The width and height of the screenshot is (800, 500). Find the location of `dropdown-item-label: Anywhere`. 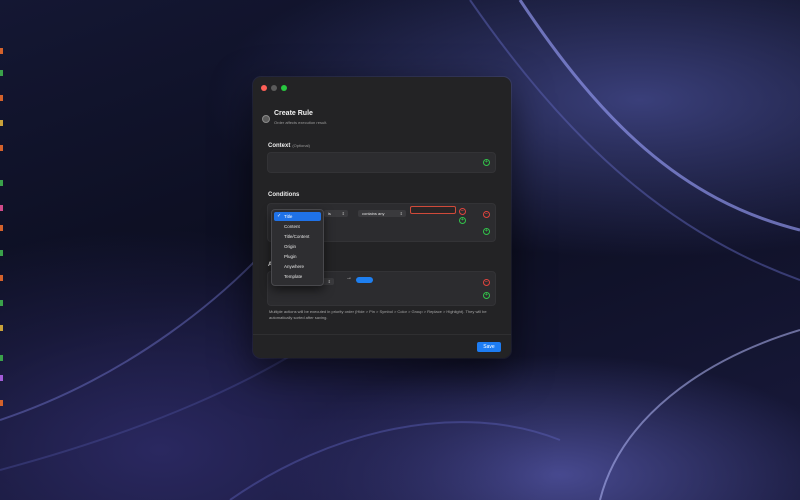

dropdown-item-label: Anywhere is located at coordinates (294, 266).